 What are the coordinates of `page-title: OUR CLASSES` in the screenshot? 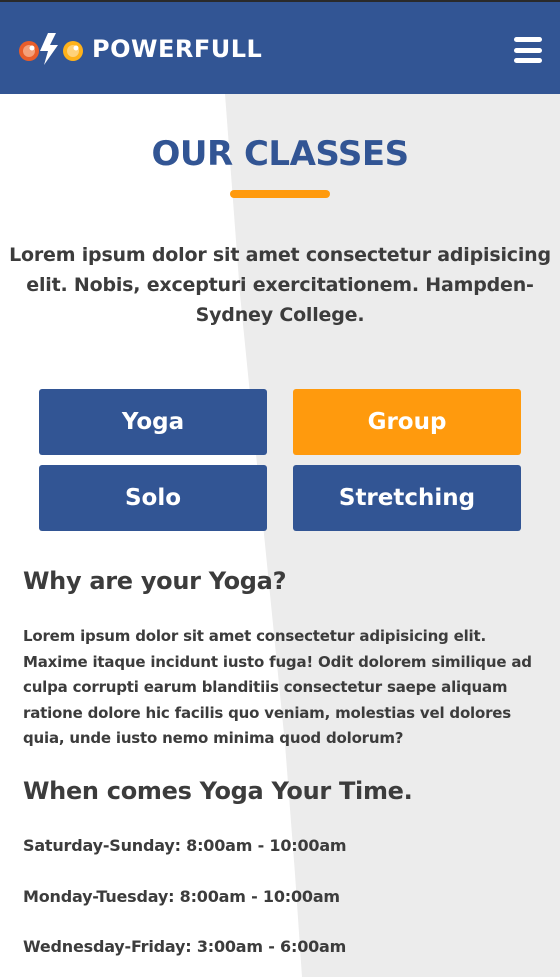 It's located at (280, 154).